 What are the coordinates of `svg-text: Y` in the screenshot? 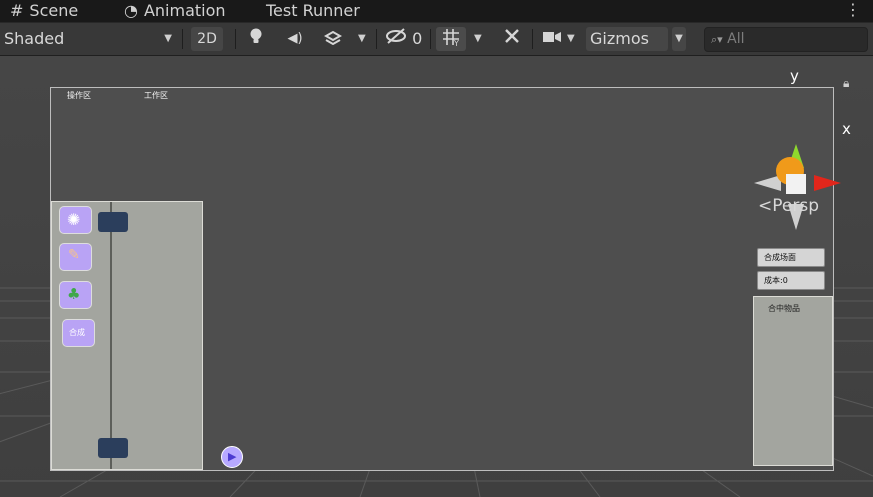 It's located at (456, 43).